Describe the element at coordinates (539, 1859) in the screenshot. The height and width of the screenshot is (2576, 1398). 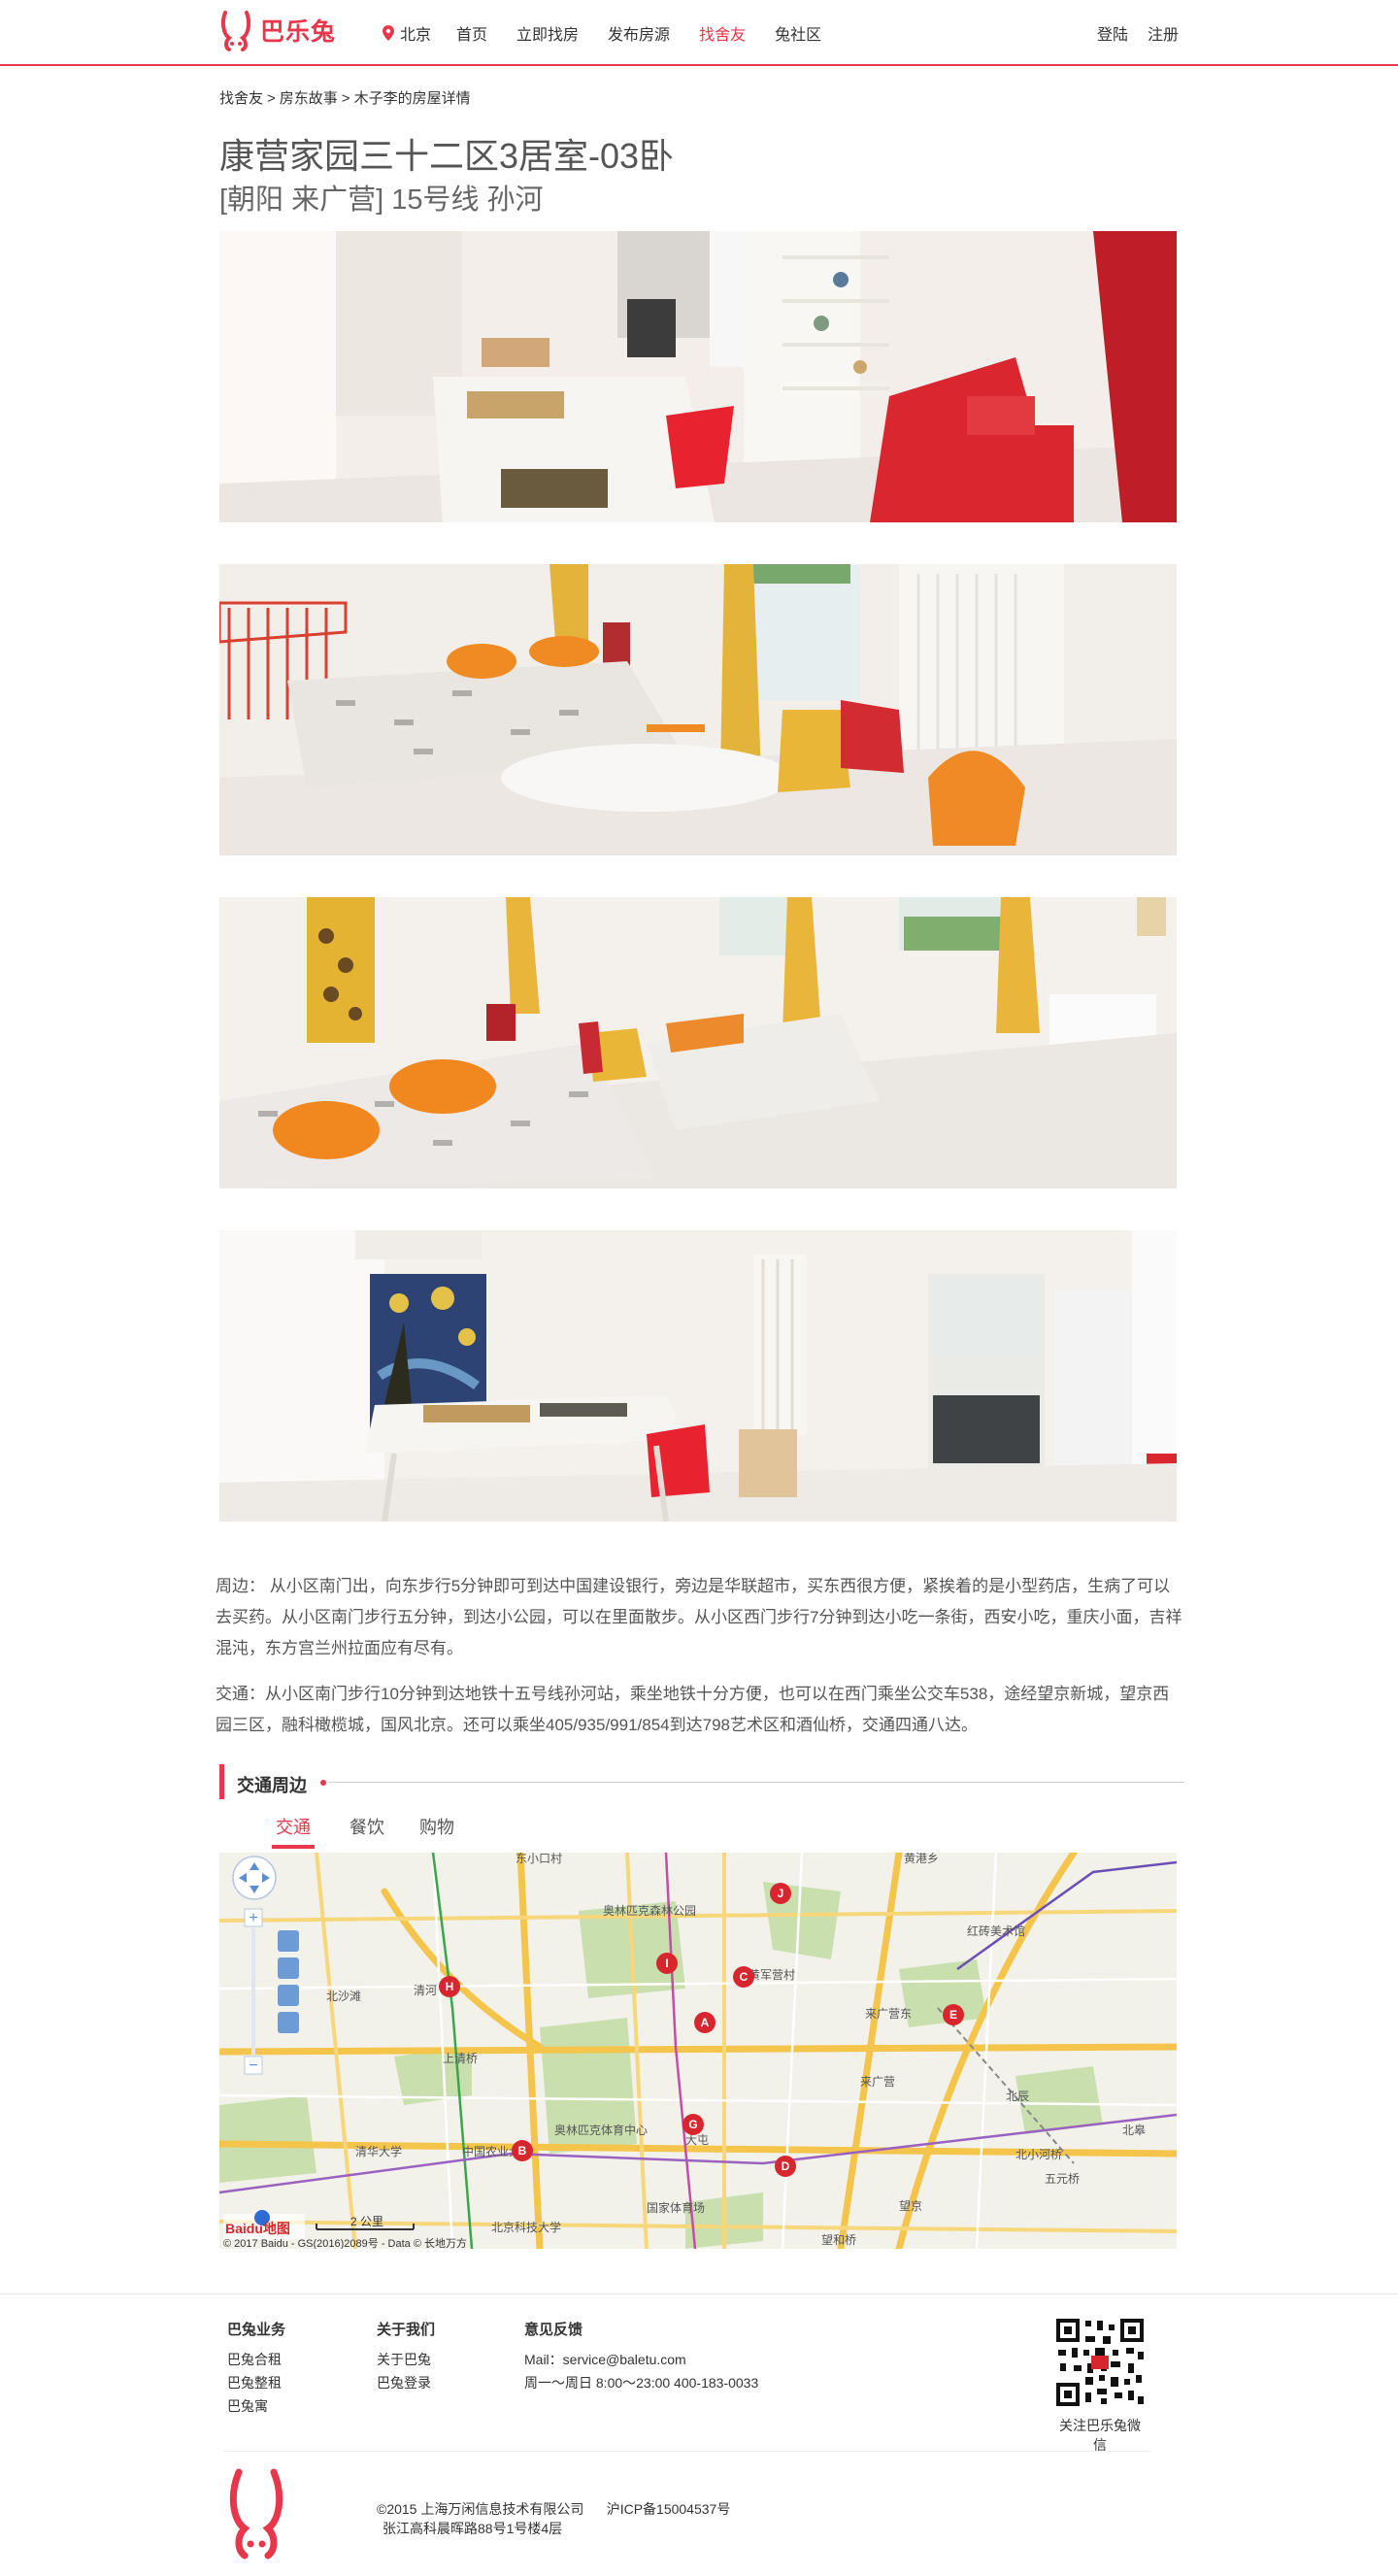
I see `map-label: 东小口村` at that location.